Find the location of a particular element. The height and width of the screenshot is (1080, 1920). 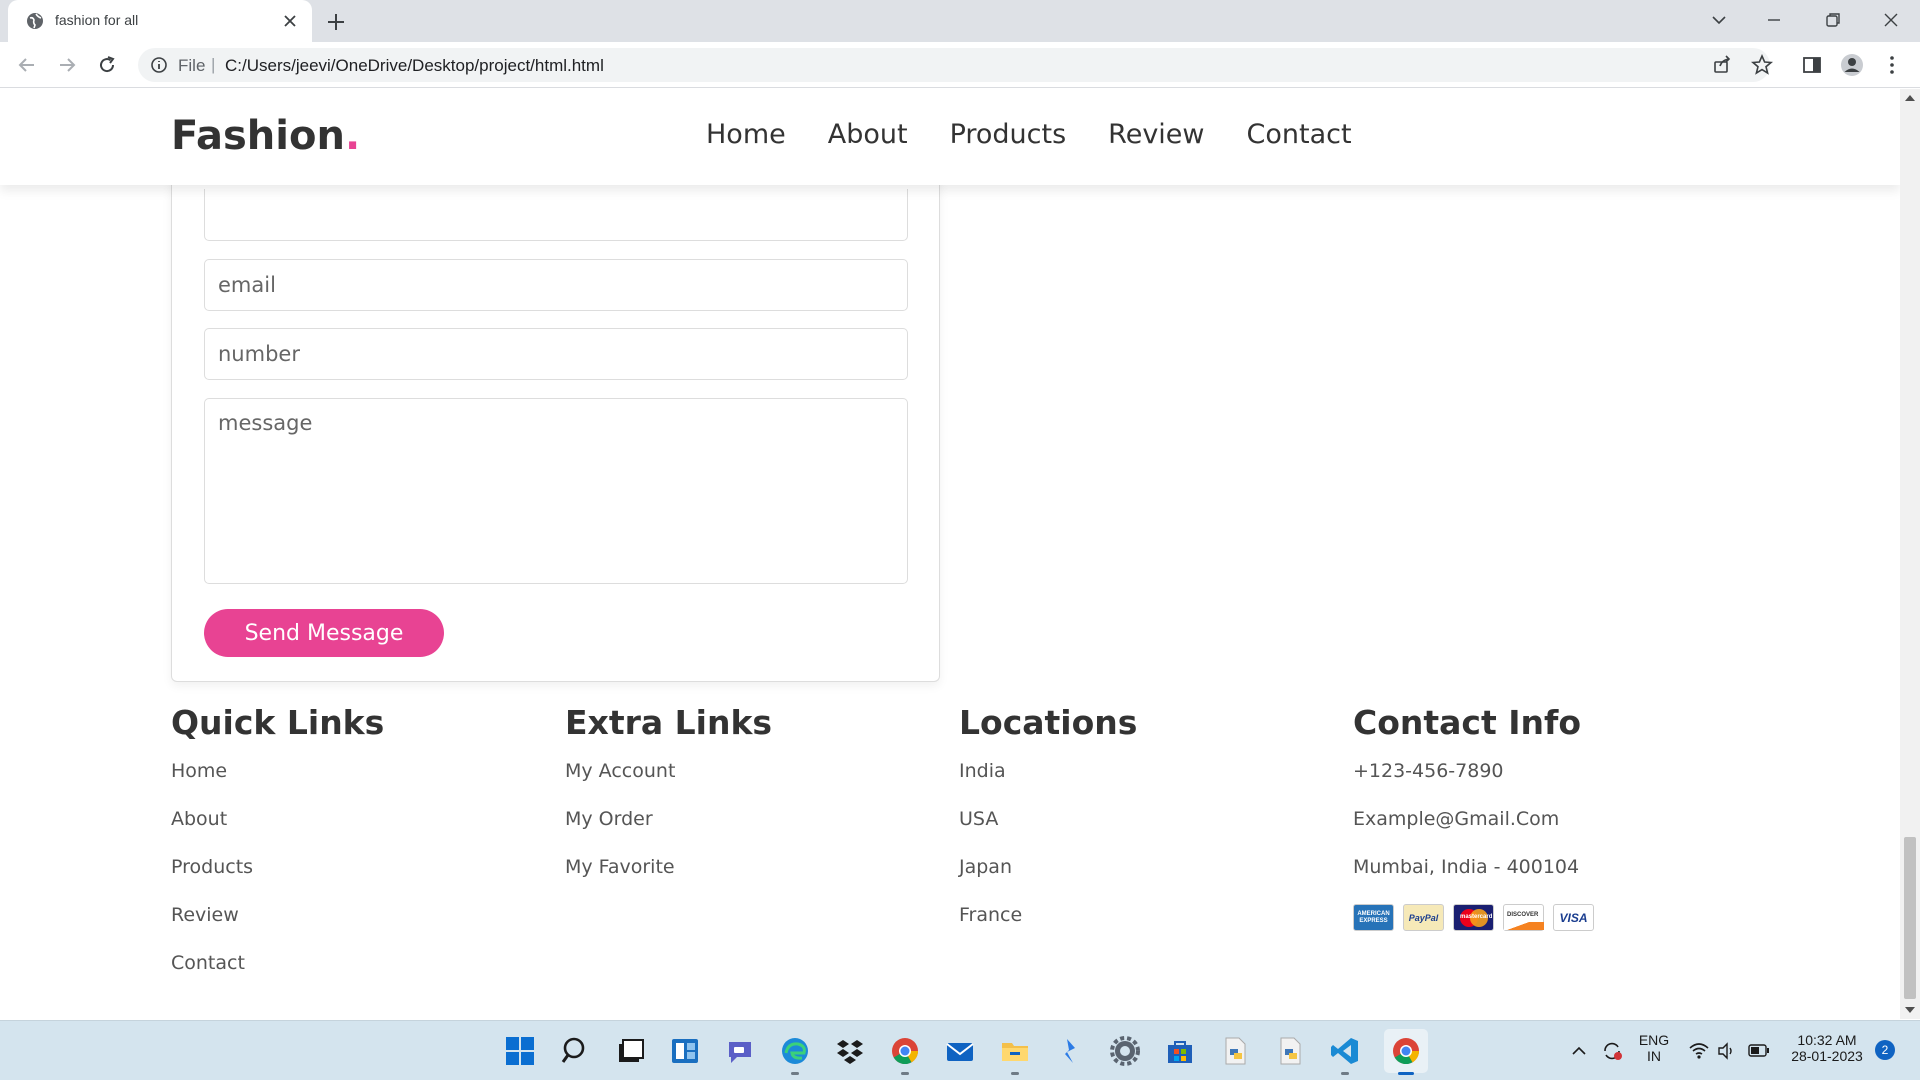

quick-link-about: About is located at coordinates (361, 832).